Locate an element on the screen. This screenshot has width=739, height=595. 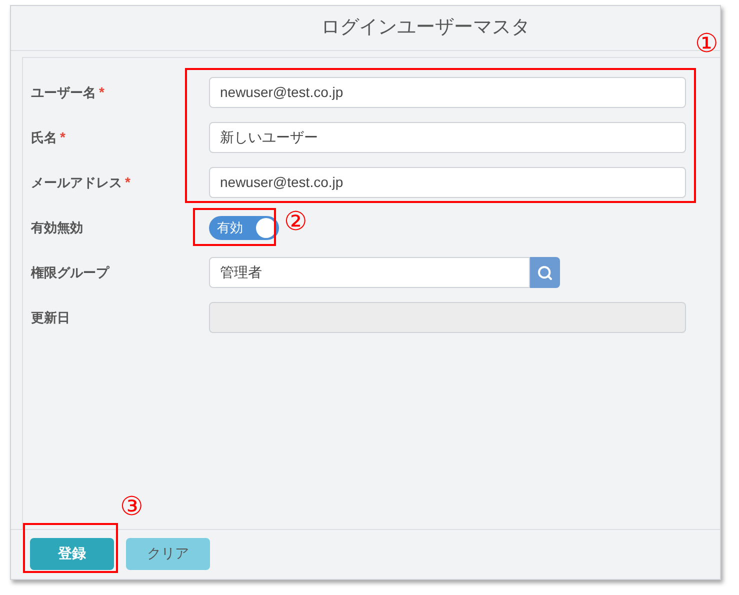
field-label: 氏名 is located at coordinates (44, 137).